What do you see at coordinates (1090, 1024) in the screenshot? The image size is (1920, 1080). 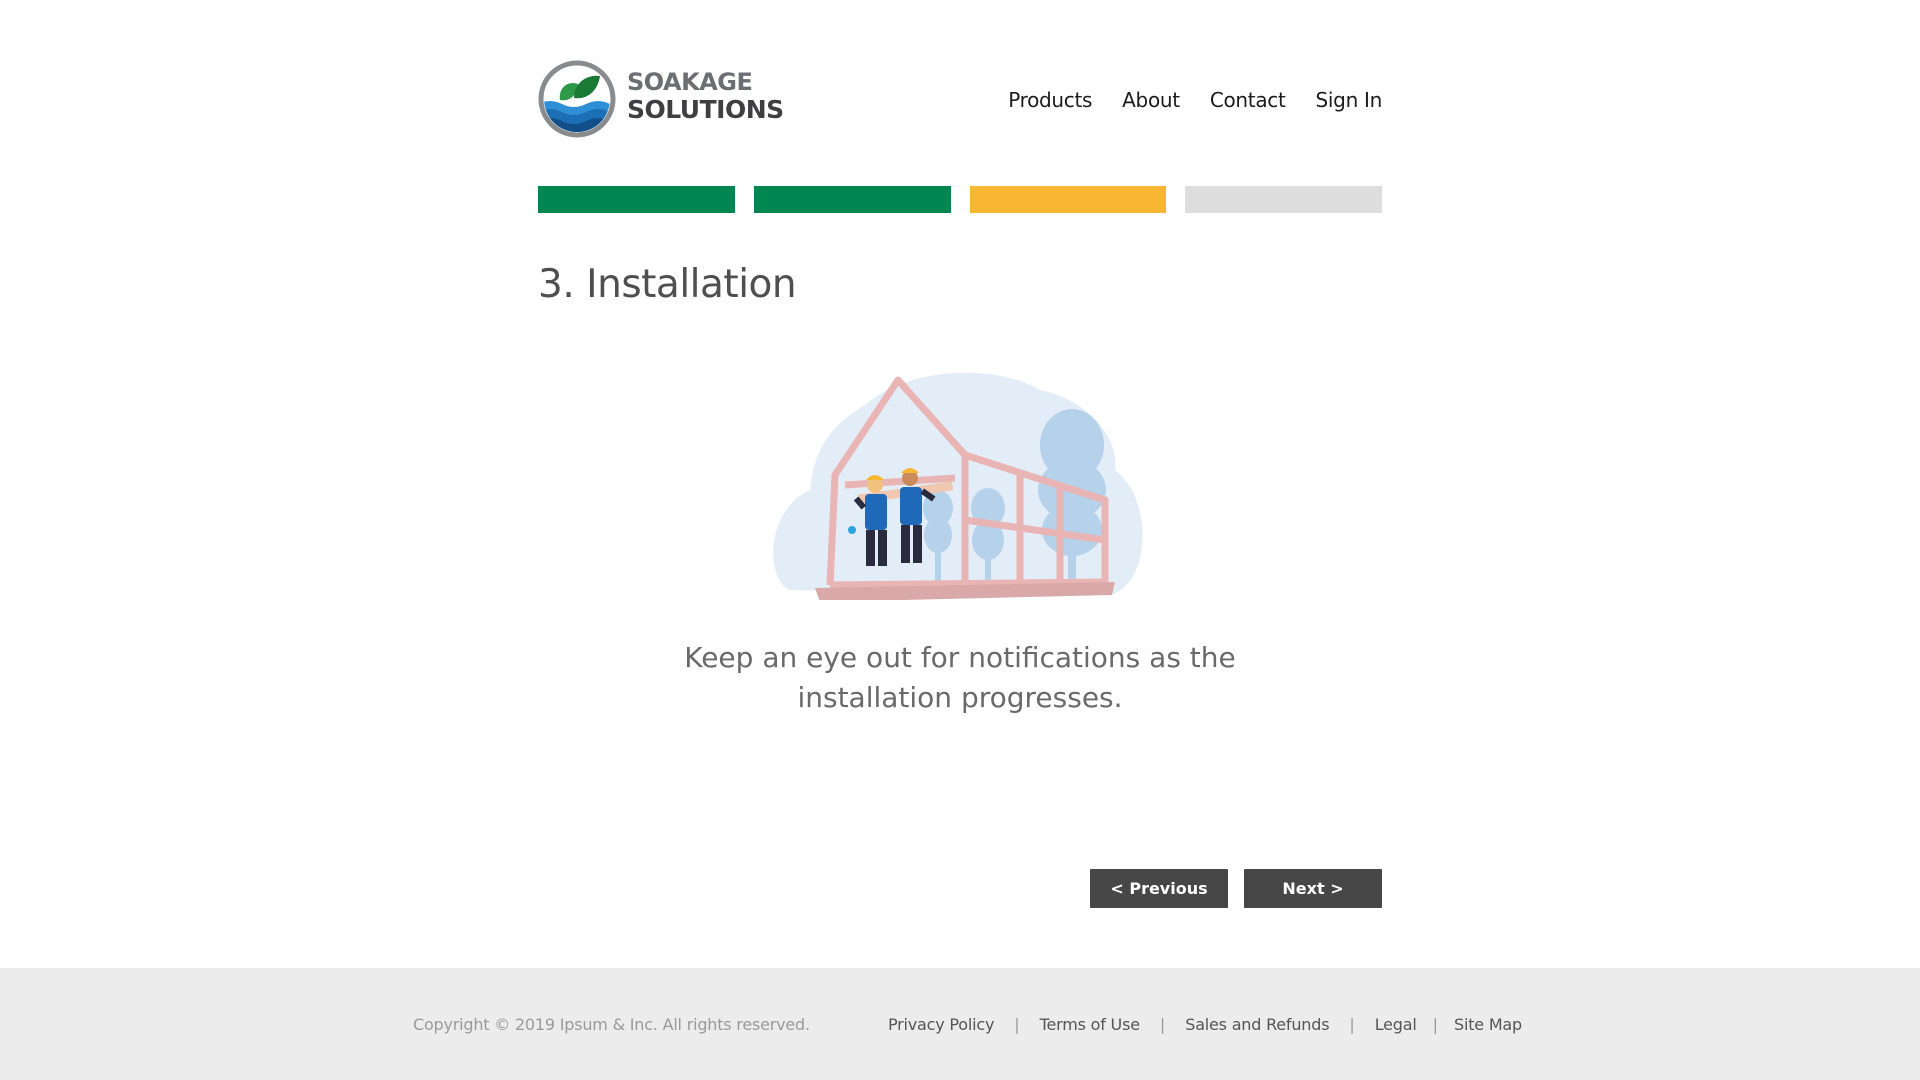 I see `footer-link-terms-of-use: Terms of Use` at bounding box center [1090, 1024].